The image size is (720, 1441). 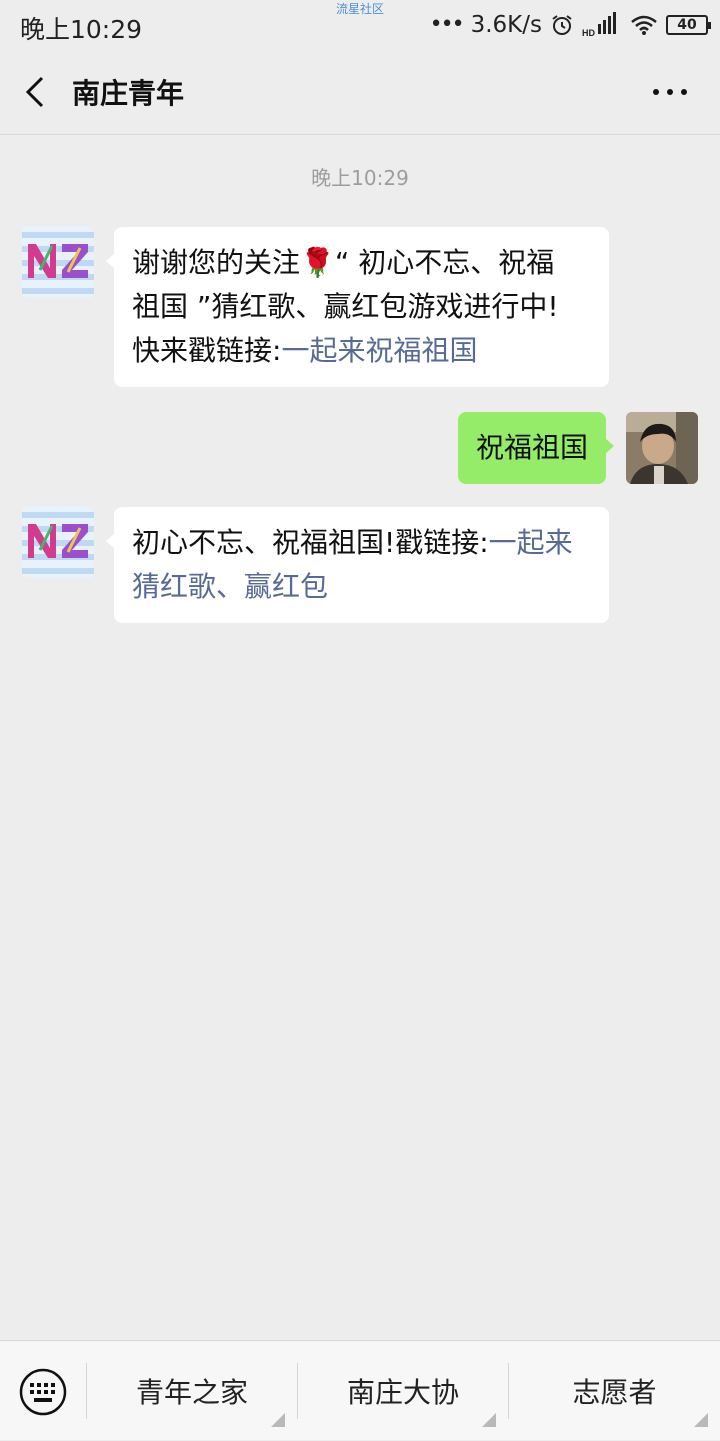 I want to click on battery-level: 40, so click(x=687, y=25).